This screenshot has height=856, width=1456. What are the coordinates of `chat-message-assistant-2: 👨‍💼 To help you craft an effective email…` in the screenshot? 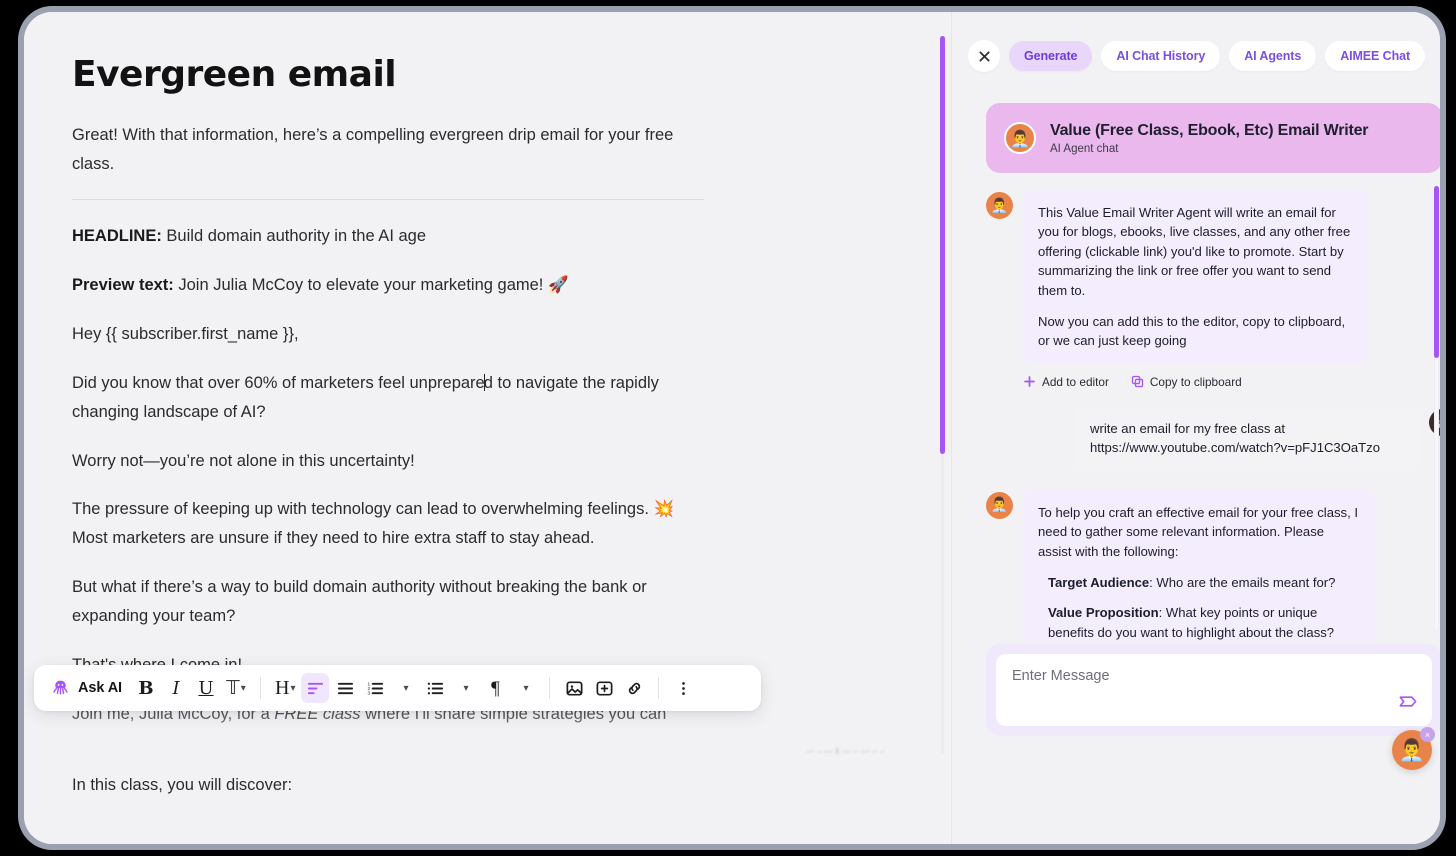 It's located at (1213, 565).